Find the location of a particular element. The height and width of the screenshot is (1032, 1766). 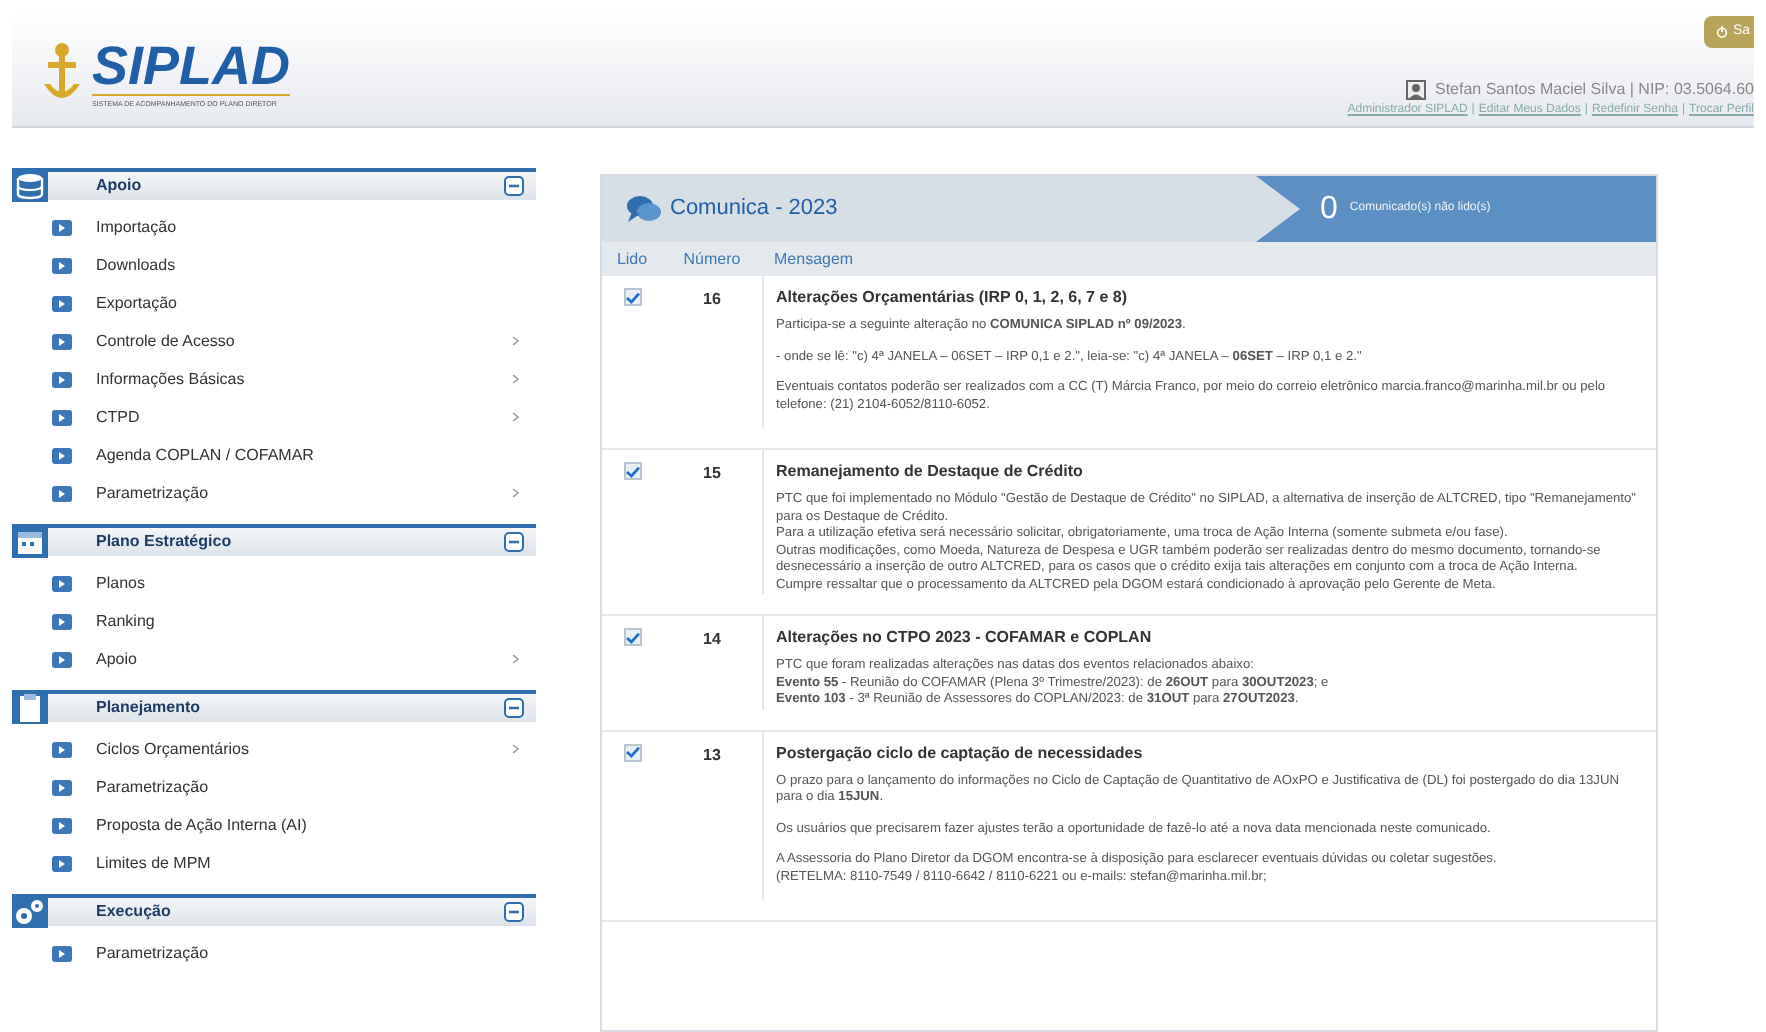

power-icon is located at coordinates (1722, 32).